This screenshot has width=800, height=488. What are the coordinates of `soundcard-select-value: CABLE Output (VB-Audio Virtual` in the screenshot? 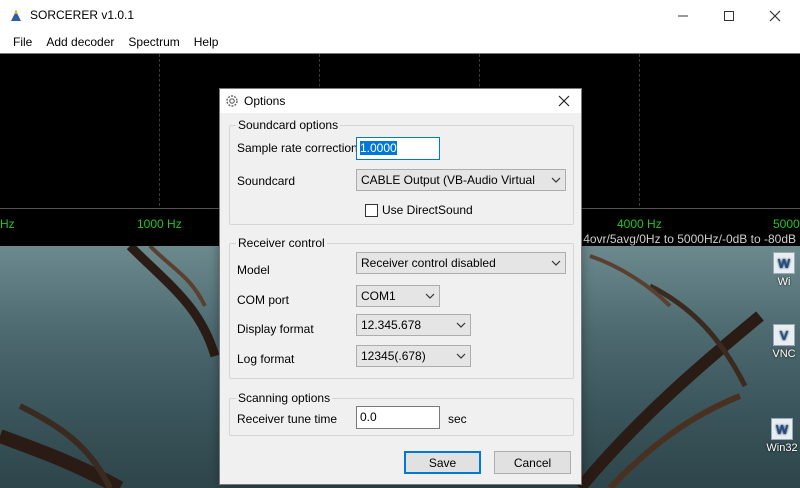 It's located at (448, 180).